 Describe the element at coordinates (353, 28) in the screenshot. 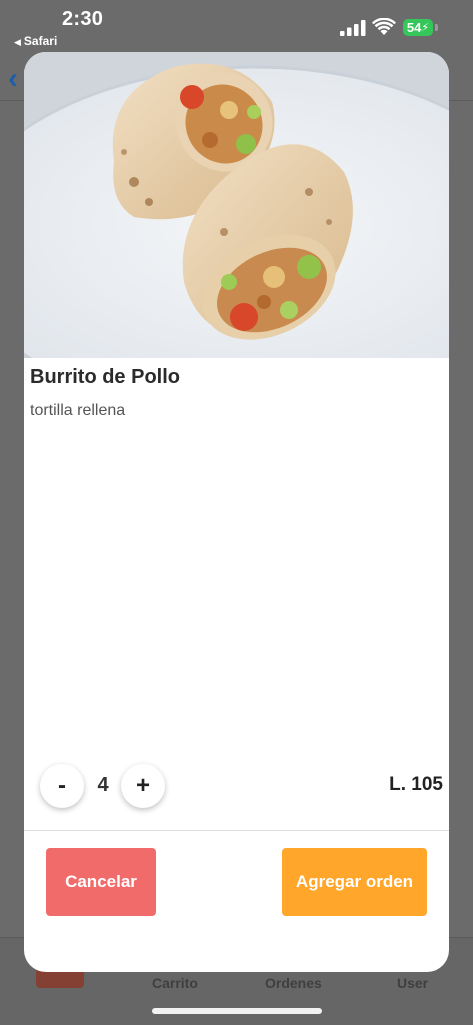

I see `cellular-signal-icon` at that location.